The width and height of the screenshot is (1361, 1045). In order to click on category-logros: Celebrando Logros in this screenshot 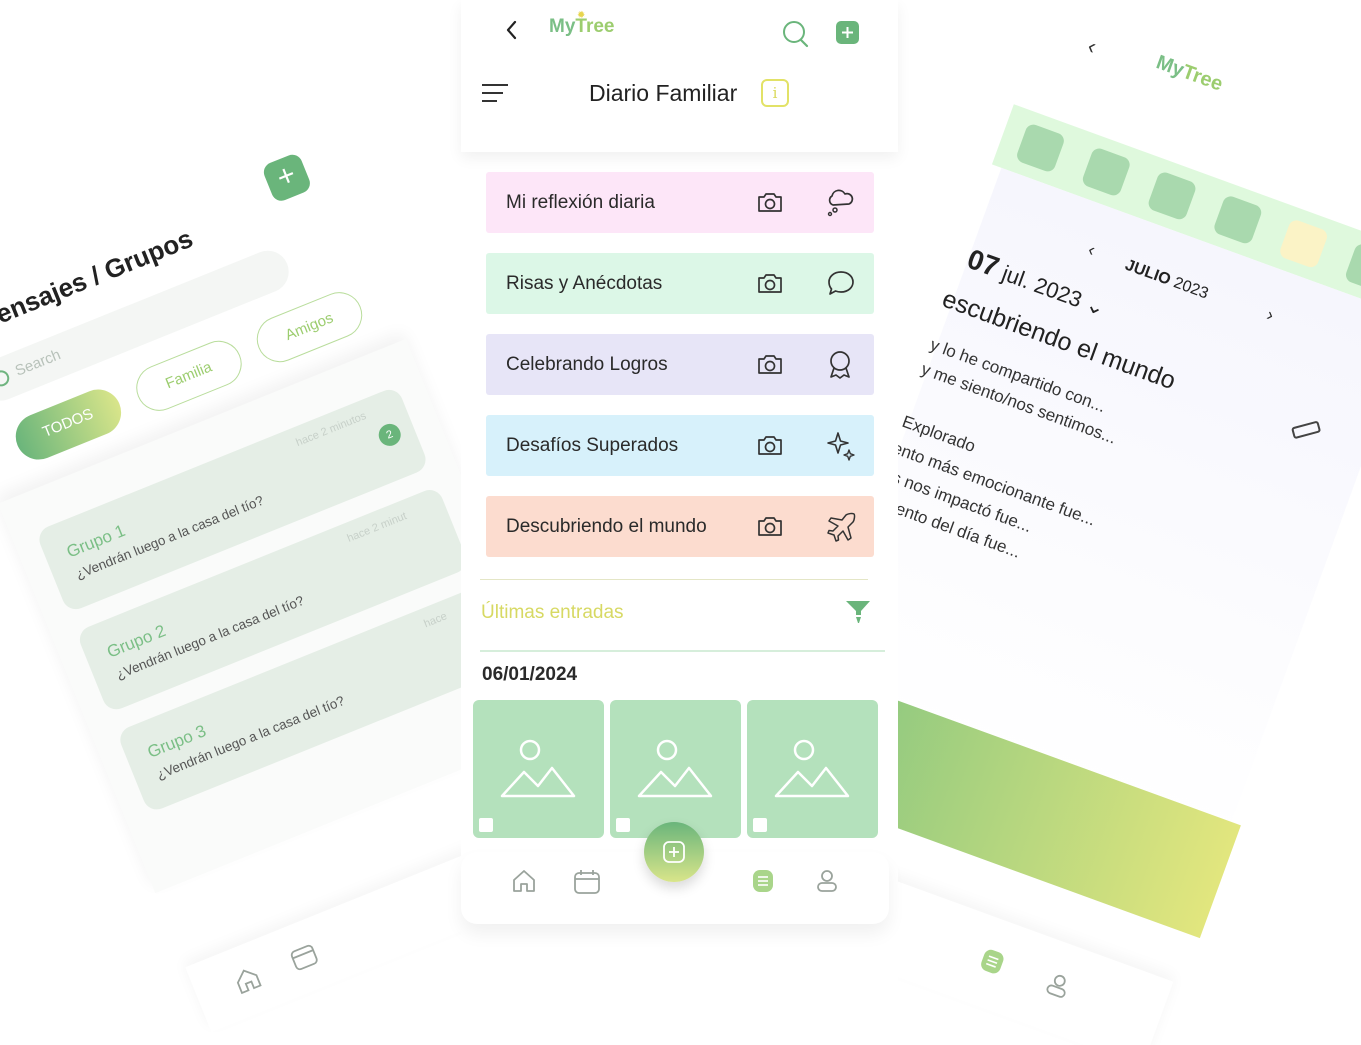, I will do `click(680, 364)`.